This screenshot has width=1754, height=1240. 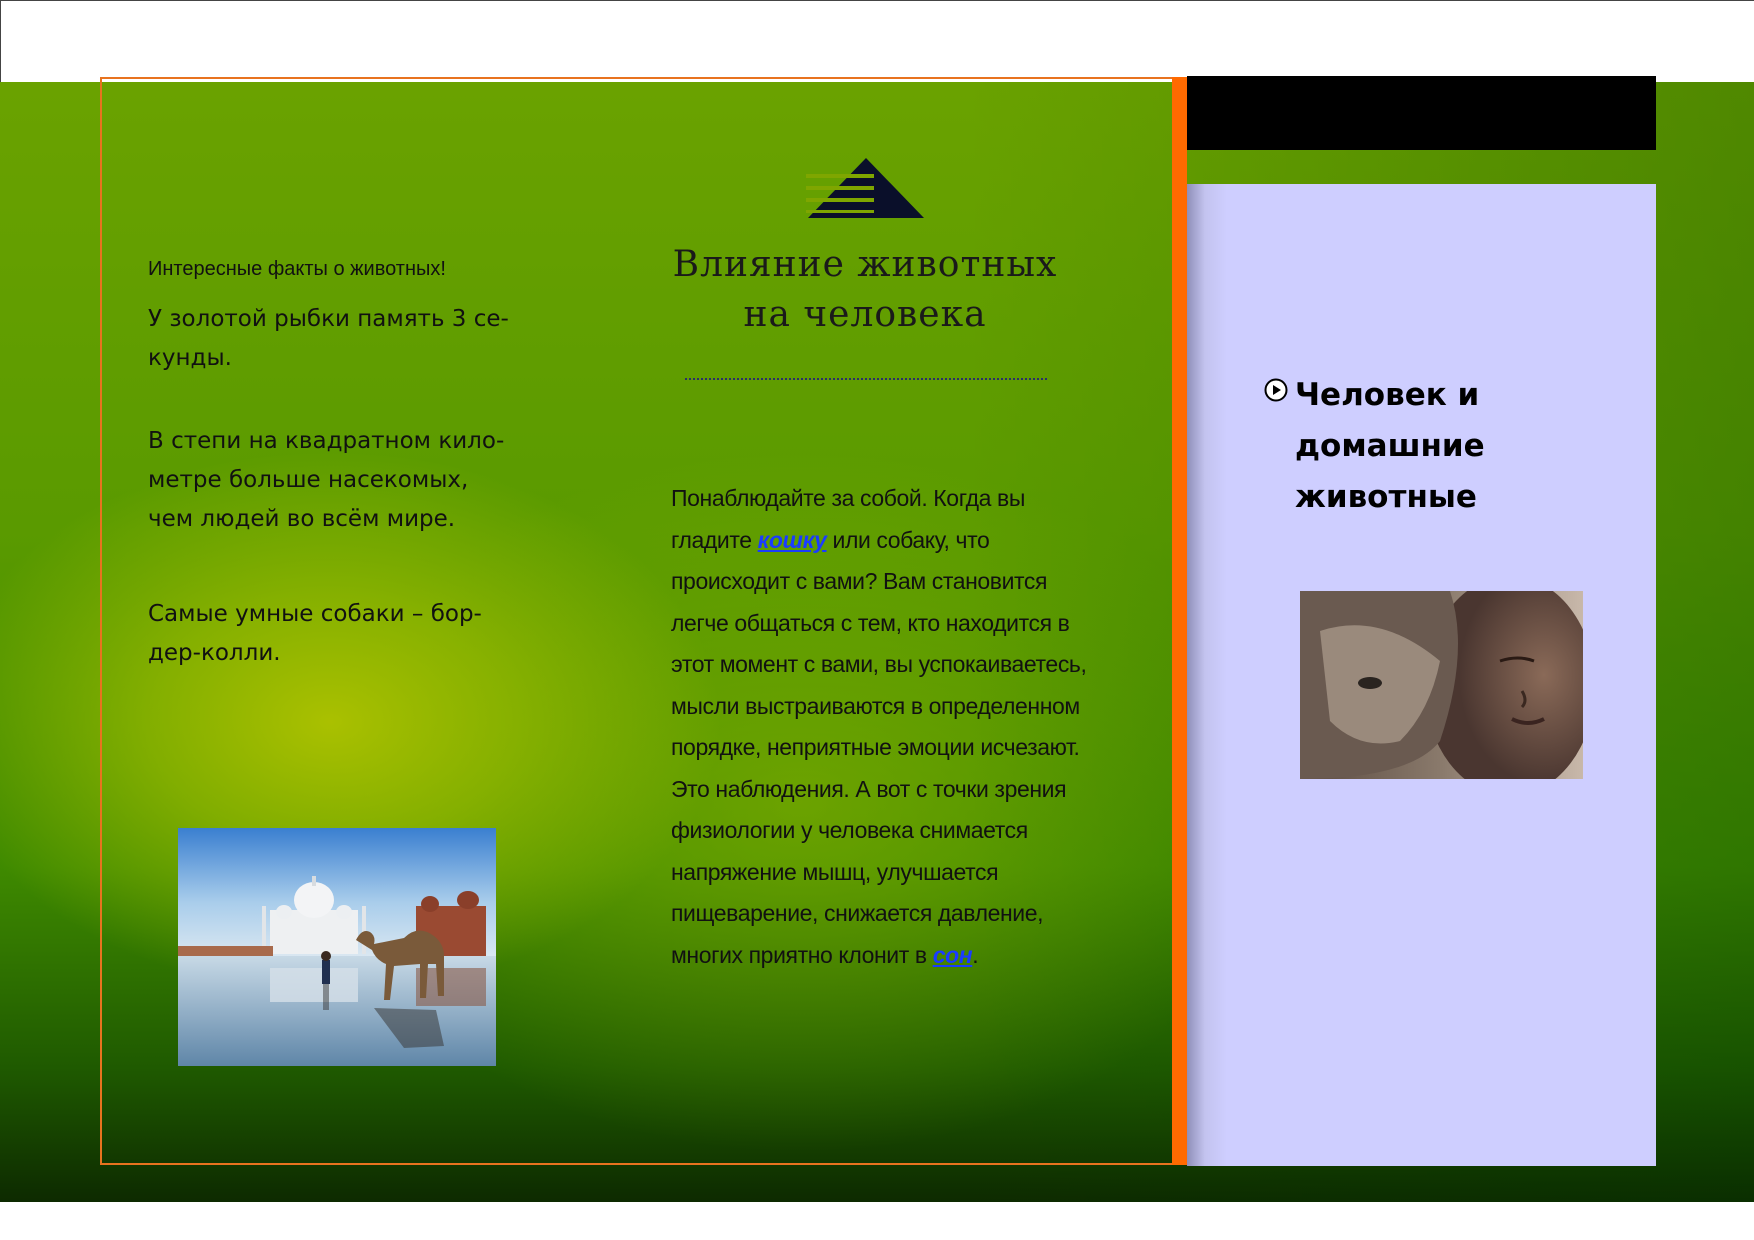 I want to click on fact-line: дер-колли., so click(x=214, y=653).